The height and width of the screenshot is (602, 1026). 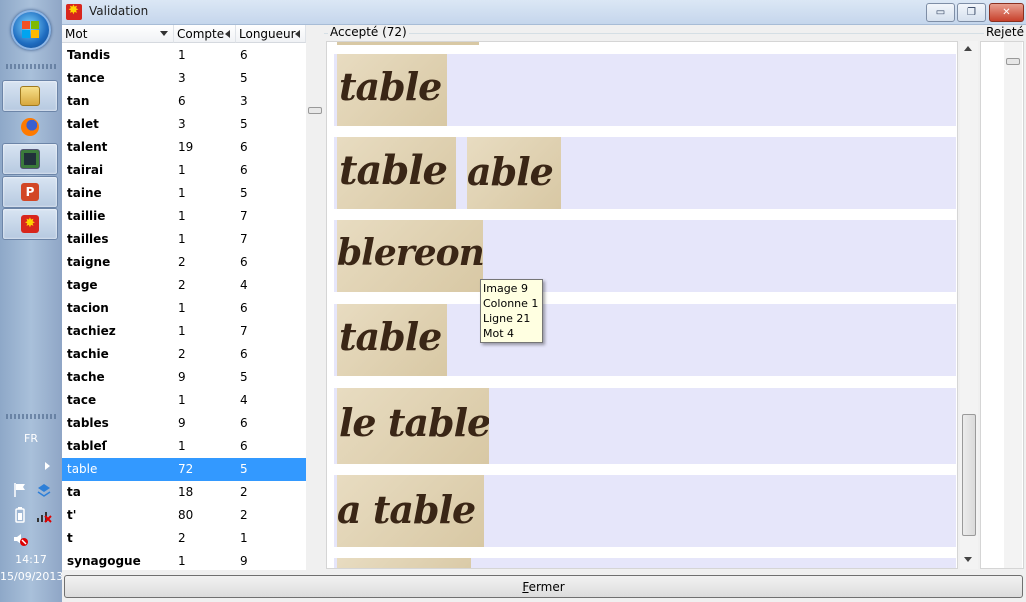 What do you see at coordinates (74, 11) in the screenshot?
I see `window-app-icon` at bounding box center [74, 11].